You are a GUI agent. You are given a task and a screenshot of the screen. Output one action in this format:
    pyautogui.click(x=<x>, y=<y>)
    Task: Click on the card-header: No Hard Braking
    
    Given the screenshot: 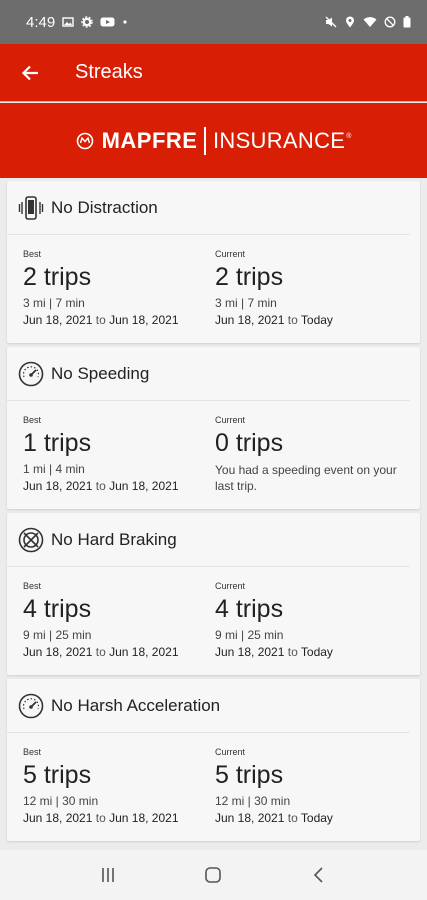 What is the action you would take?
    pyautogui.click(x=208, y=540)
    